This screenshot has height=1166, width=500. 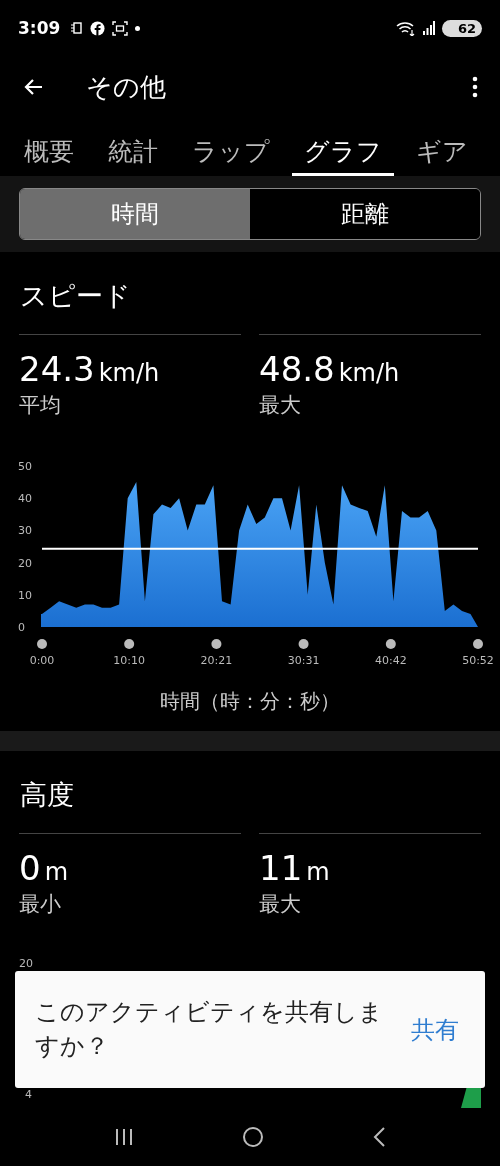 I want to click on prompt-message: このアクティビティを共有しますか？, so click(x=209, y=1029).